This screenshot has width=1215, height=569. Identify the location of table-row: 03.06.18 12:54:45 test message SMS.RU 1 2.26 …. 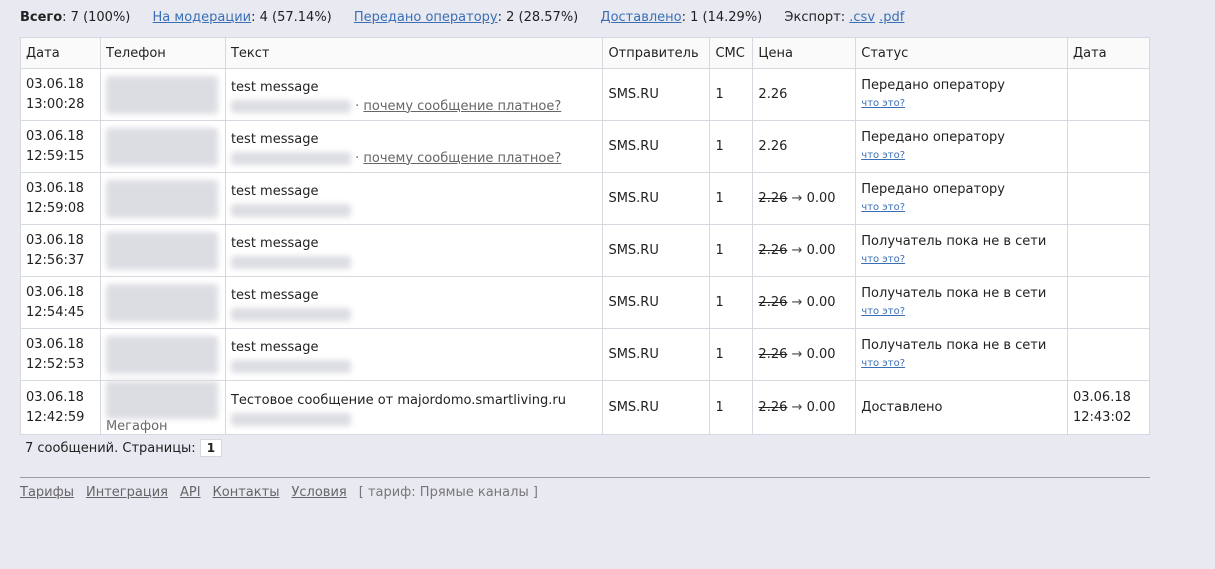
(585, 302).